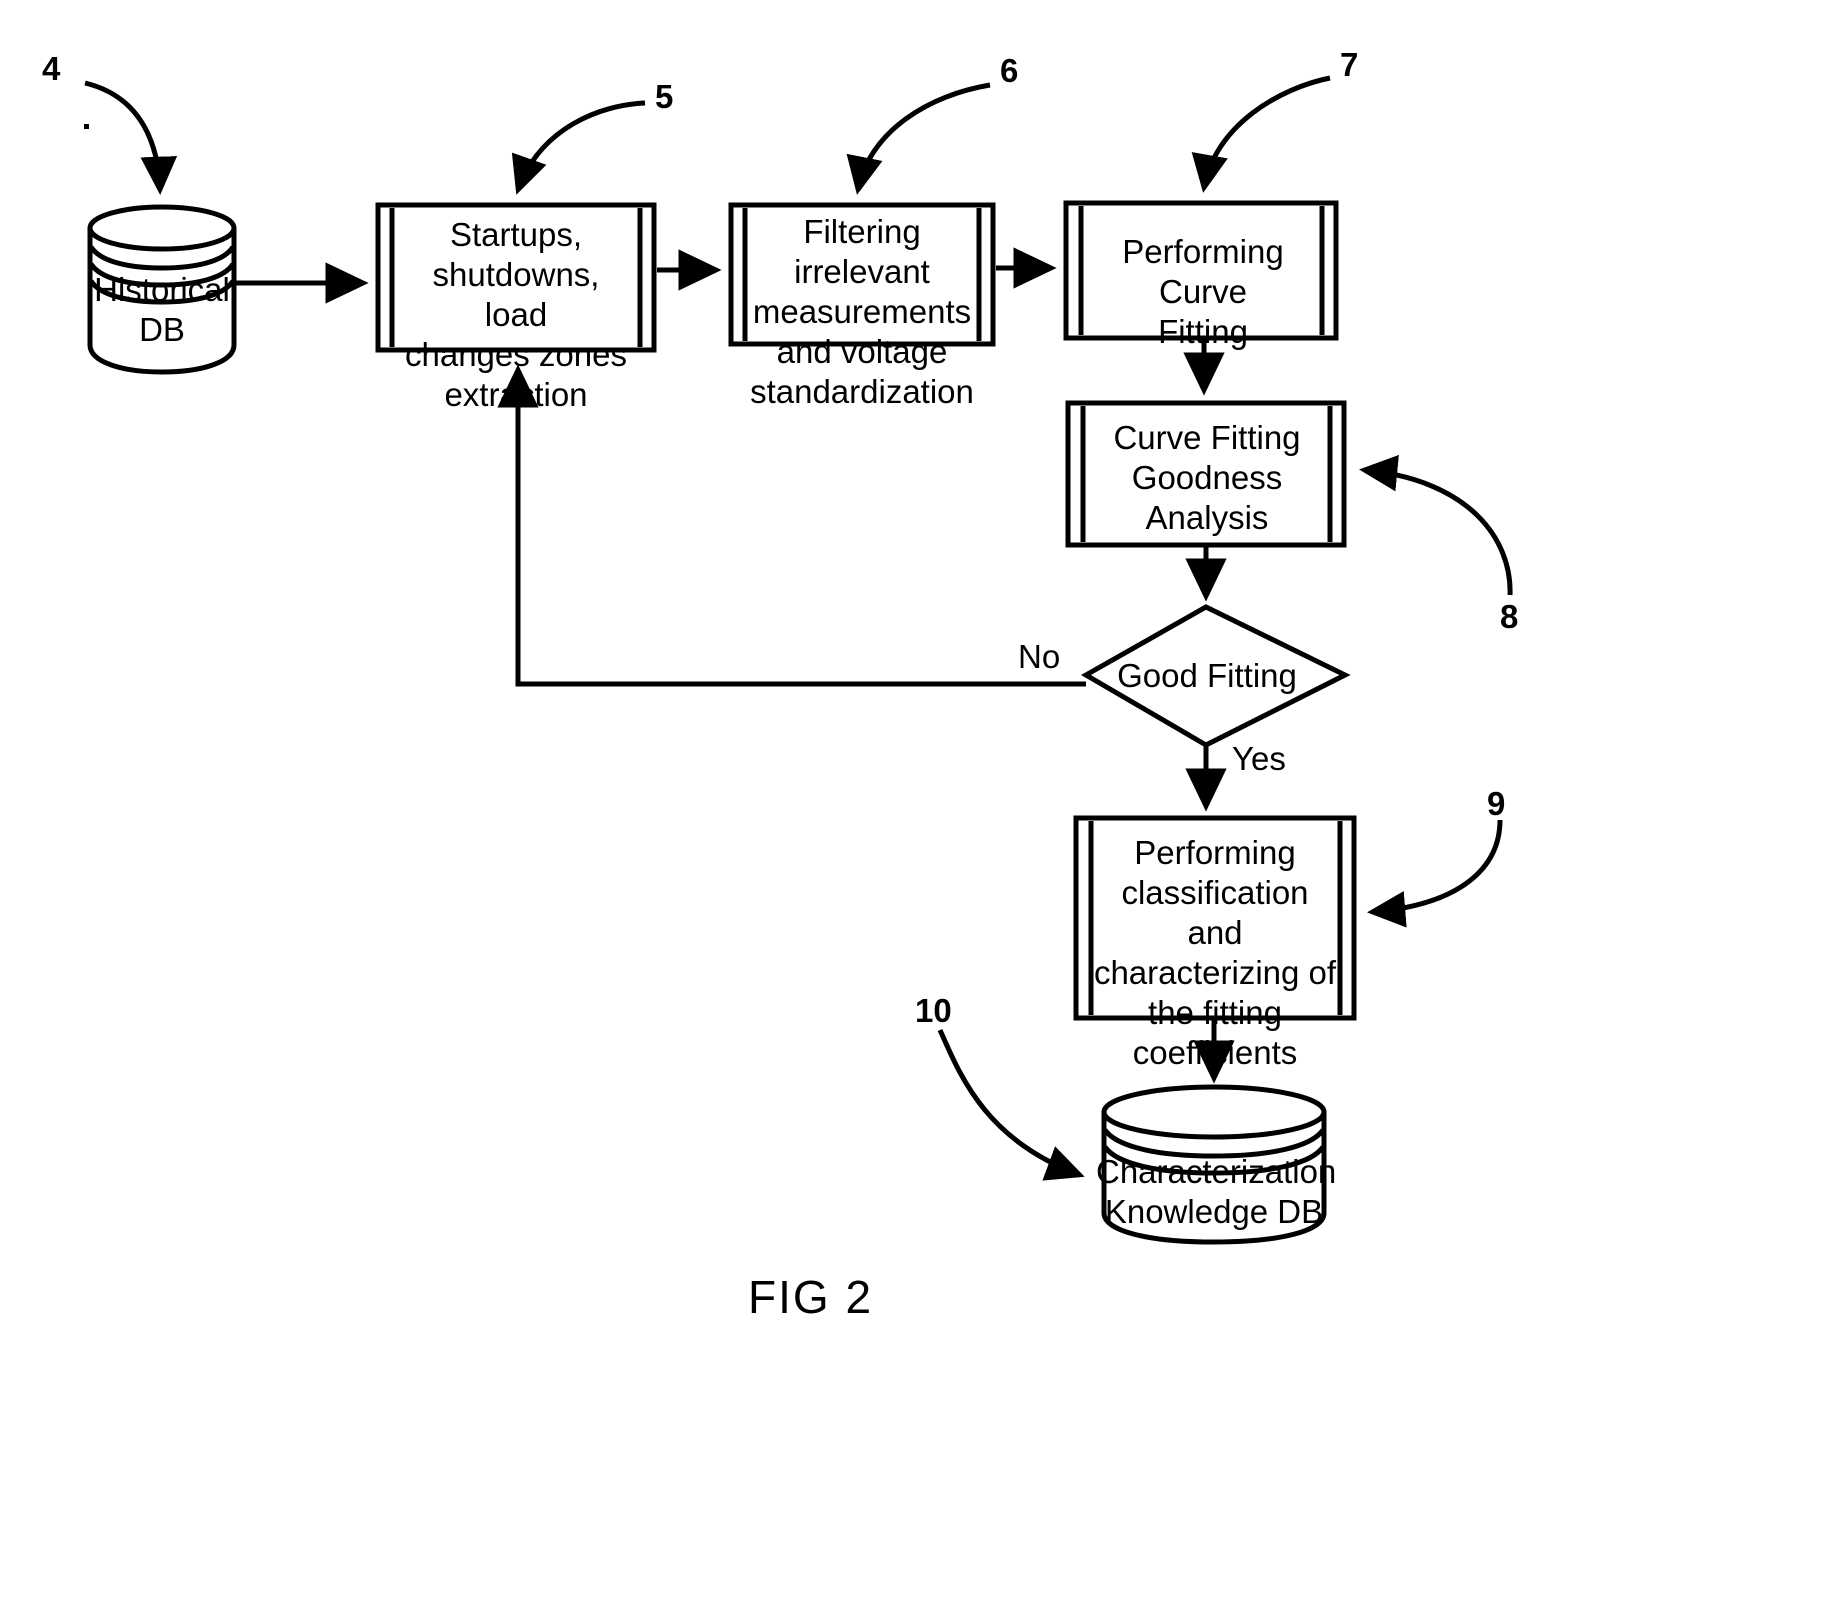 The width and height of the screenshot is (1842, 1612). I want to click on reference-numeral-7: 7, so click(1349, 64).